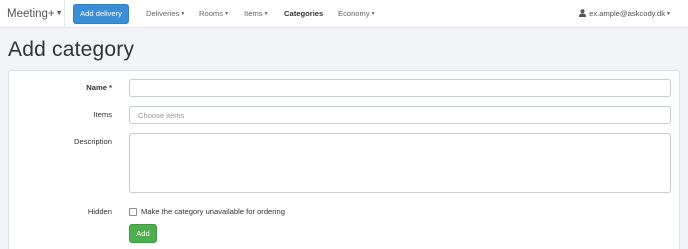 This screenshot has height=249, width=688. I want to click on nav-item-economy: Economy▼, so click(357, 14).